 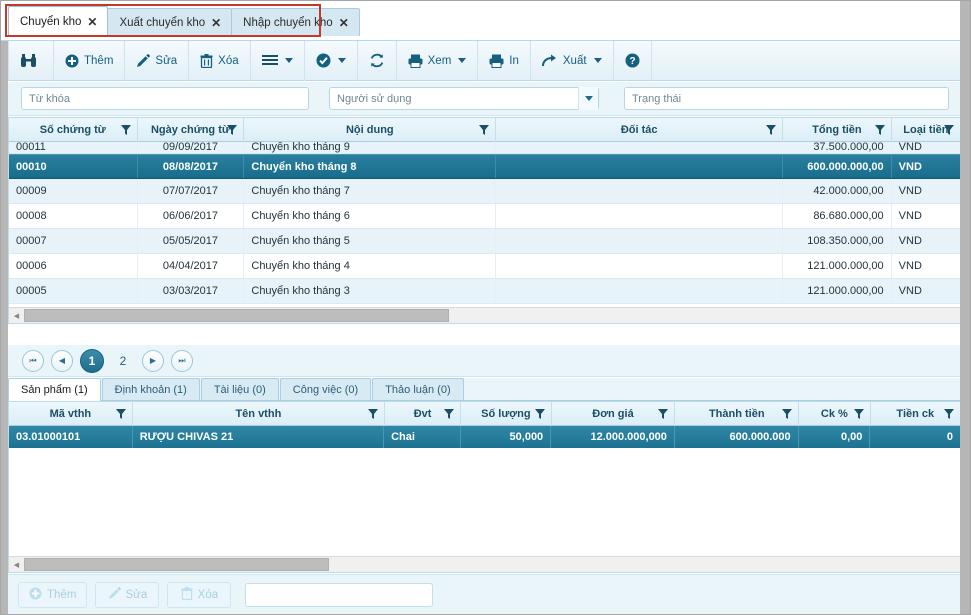 I want to click on column-header-don-gia: Đơn giá, so click(x=614, y=414).